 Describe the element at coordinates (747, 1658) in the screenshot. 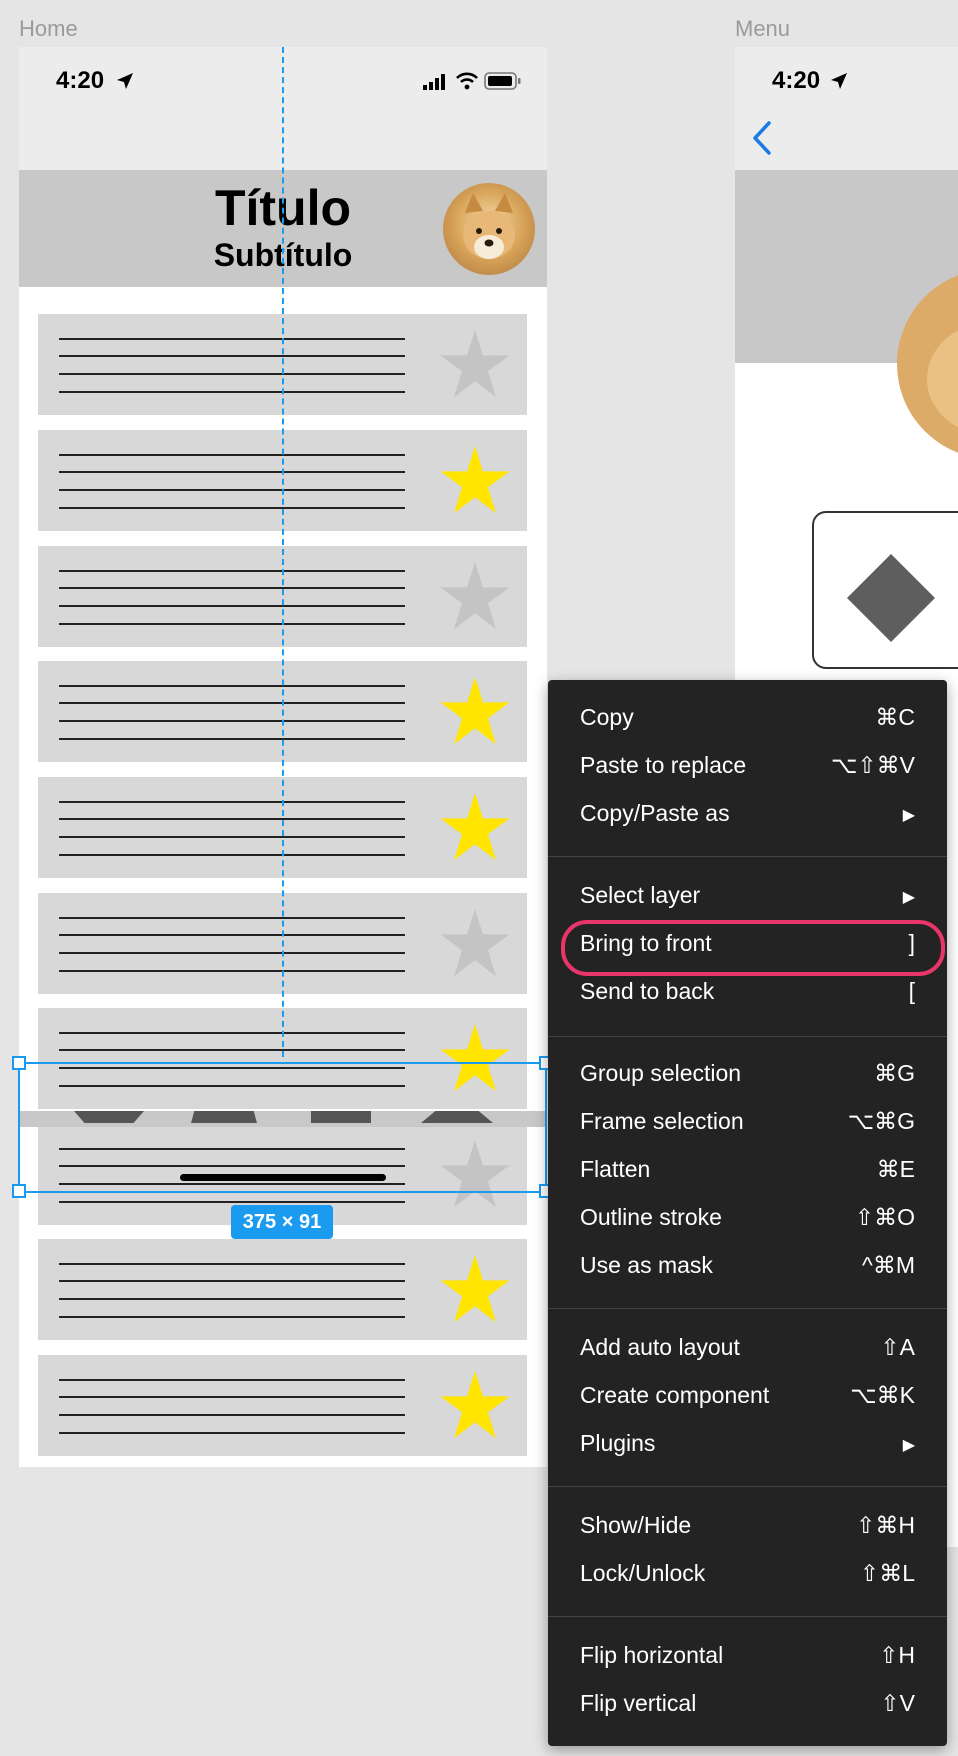

I see `menu-item-flip-horizontal: Flip horizontal ⇧H` at that location.